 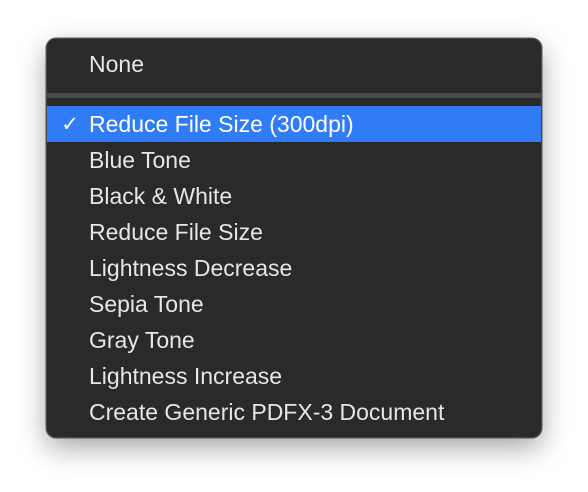 I want to click on menu-item-label: Lightness Increase, so click(x=186, y=376).